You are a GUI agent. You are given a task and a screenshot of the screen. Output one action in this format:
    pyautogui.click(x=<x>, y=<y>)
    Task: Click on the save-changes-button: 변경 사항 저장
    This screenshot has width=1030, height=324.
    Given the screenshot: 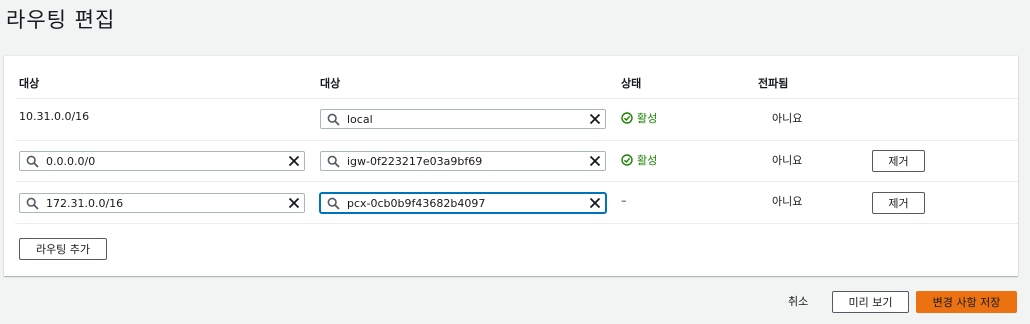 What is the action you would take?
    pyautogui.click(x=966, y=302)
    